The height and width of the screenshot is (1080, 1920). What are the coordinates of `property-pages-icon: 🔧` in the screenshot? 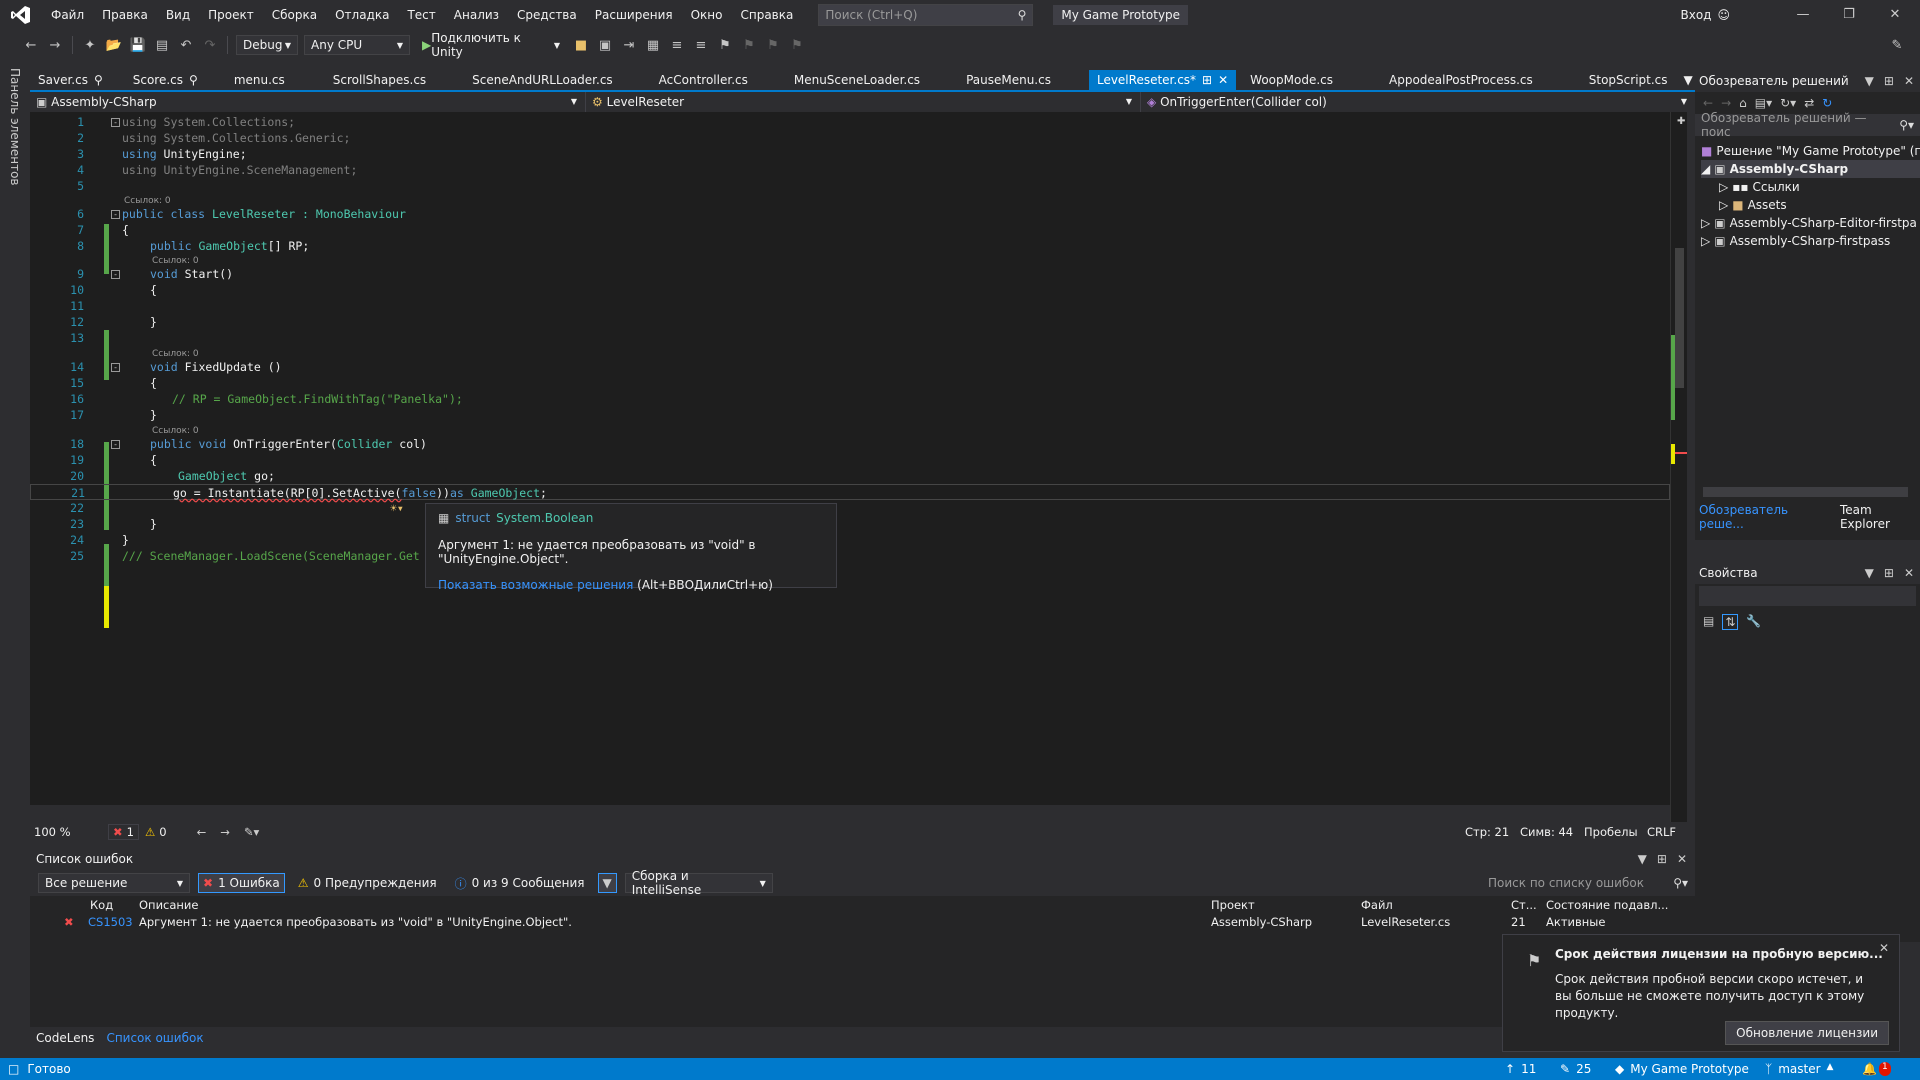 It's located at (1753, 622).